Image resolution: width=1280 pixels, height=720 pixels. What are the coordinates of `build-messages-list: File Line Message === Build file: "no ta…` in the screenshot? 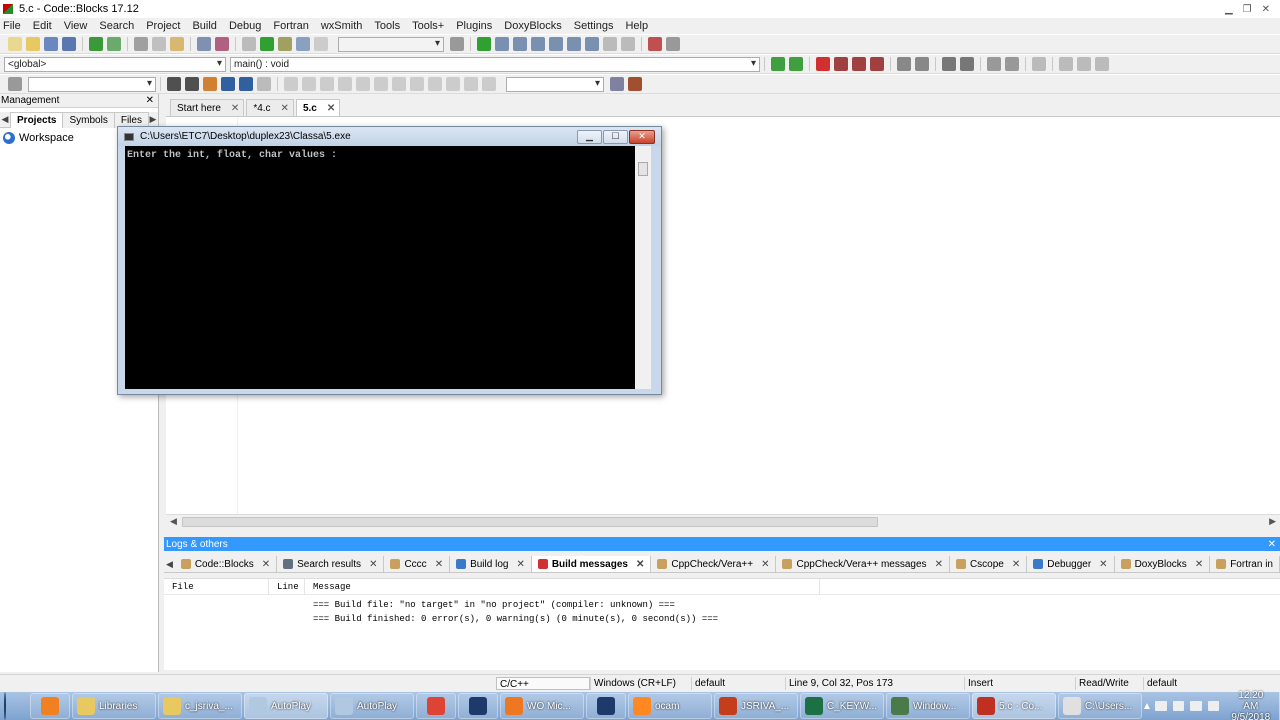 It's located at (722, 624).